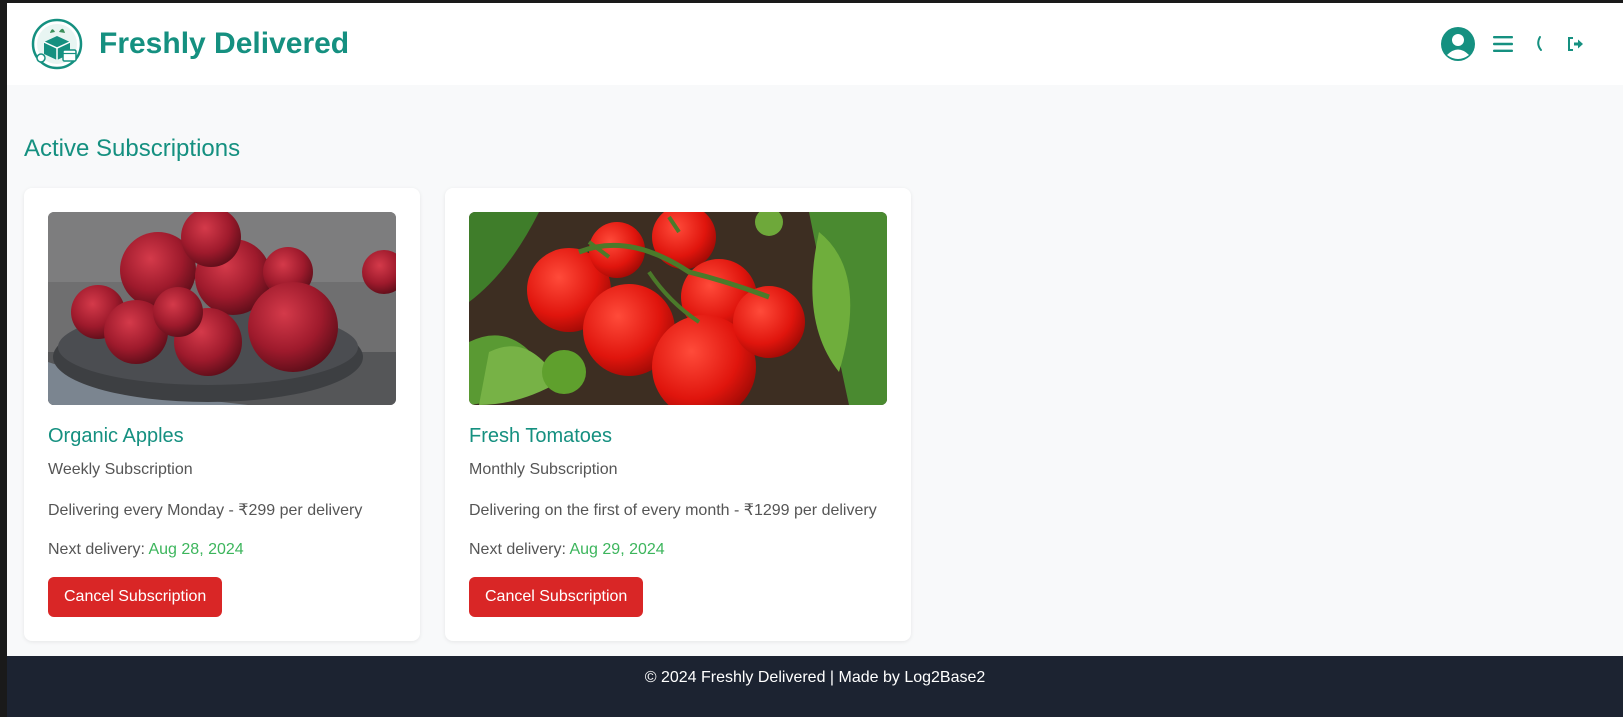 This screenshot has height=717, width=1623. I want to click on logout-icon, so click(1576, 44).